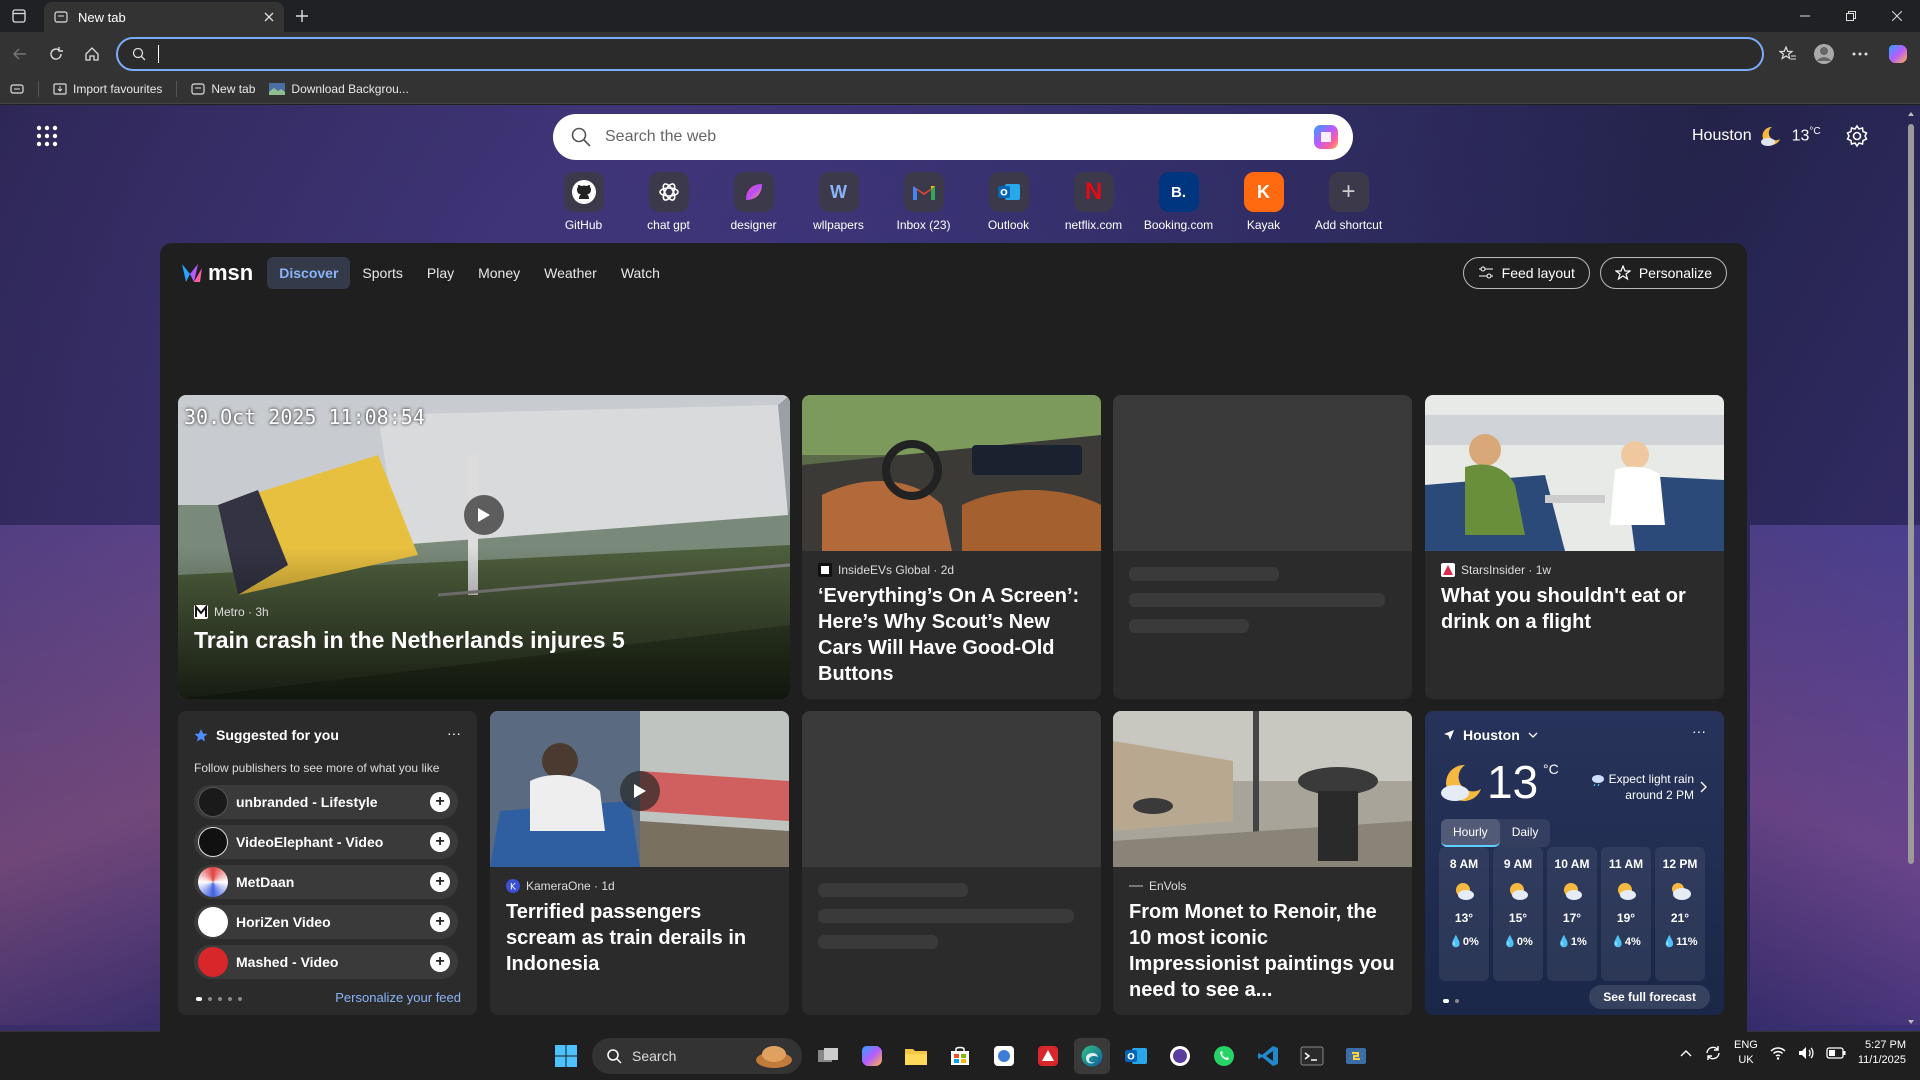  What do you see at coordinates (1356, 1056) in the screenshot?
I see `python-icon` at bounding box center [1356, 1056].